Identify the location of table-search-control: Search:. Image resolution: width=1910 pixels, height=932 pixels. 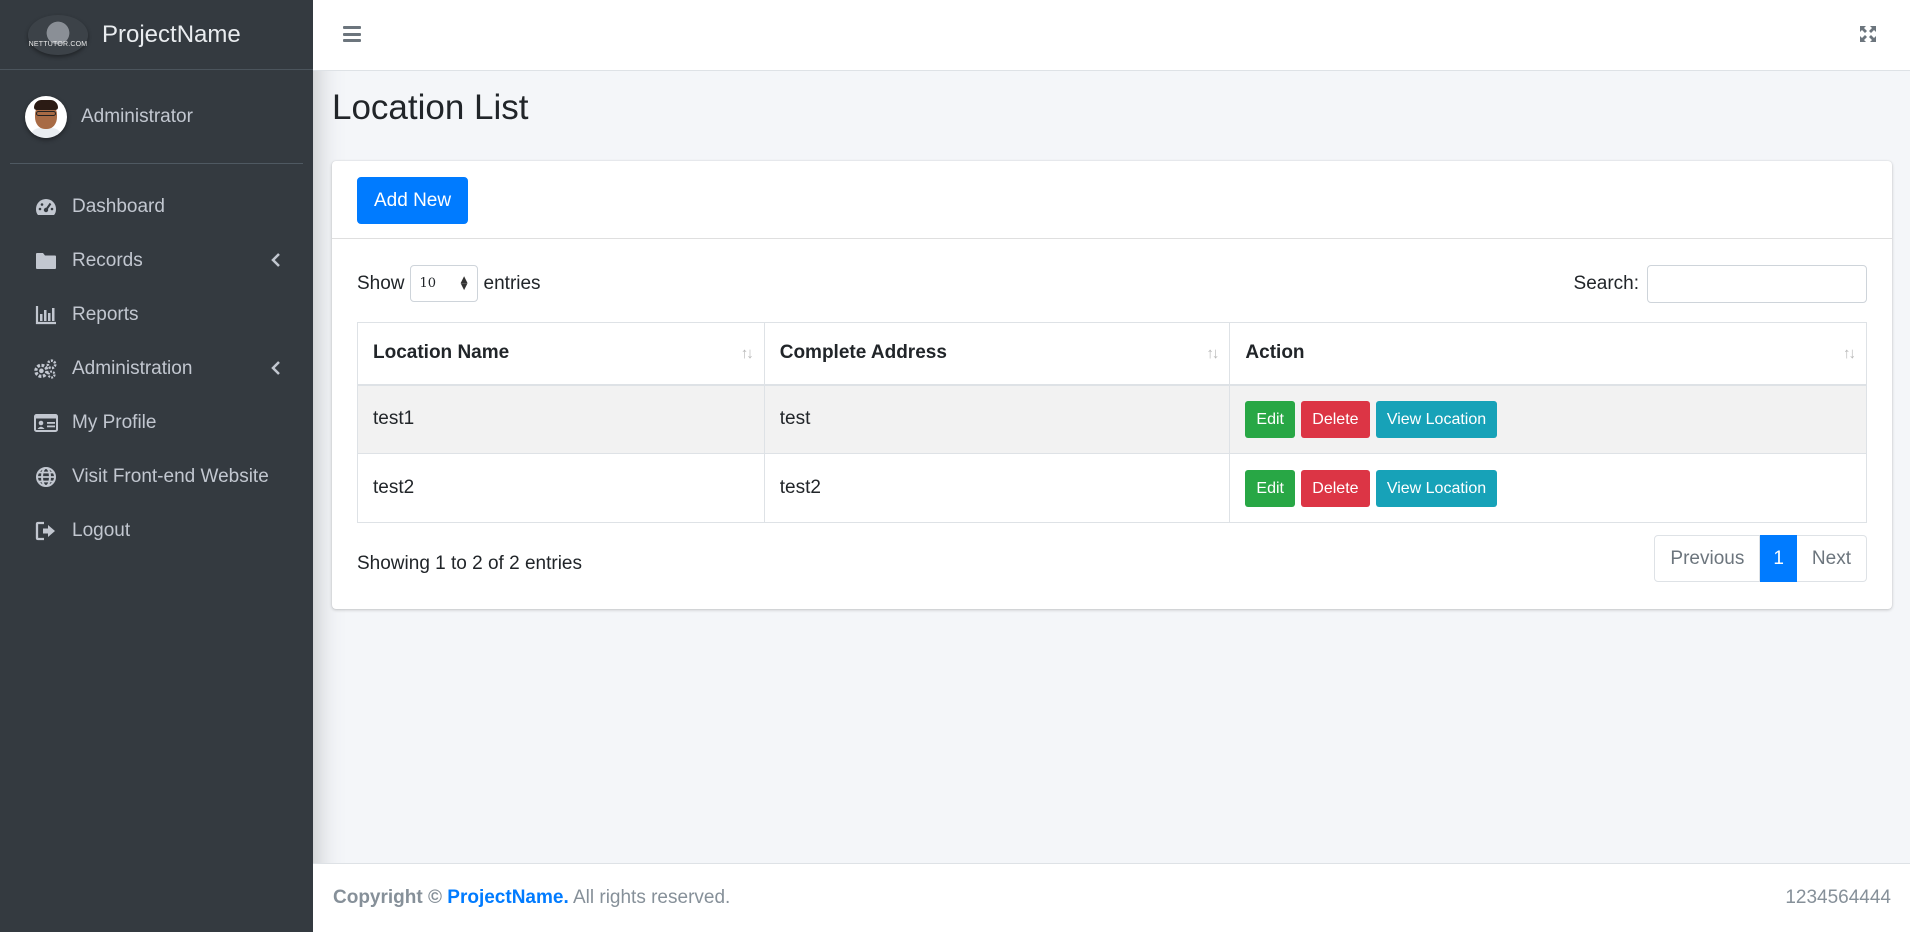
(1720, 284).